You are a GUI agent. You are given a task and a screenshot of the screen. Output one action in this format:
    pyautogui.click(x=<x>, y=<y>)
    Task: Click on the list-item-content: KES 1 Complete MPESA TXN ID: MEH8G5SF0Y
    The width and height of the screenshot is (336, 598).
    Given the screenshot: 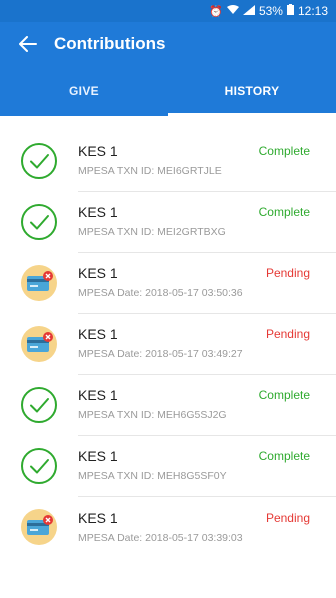 What is the action you would take?
    pyautogui.click(x=207, y=466)
    